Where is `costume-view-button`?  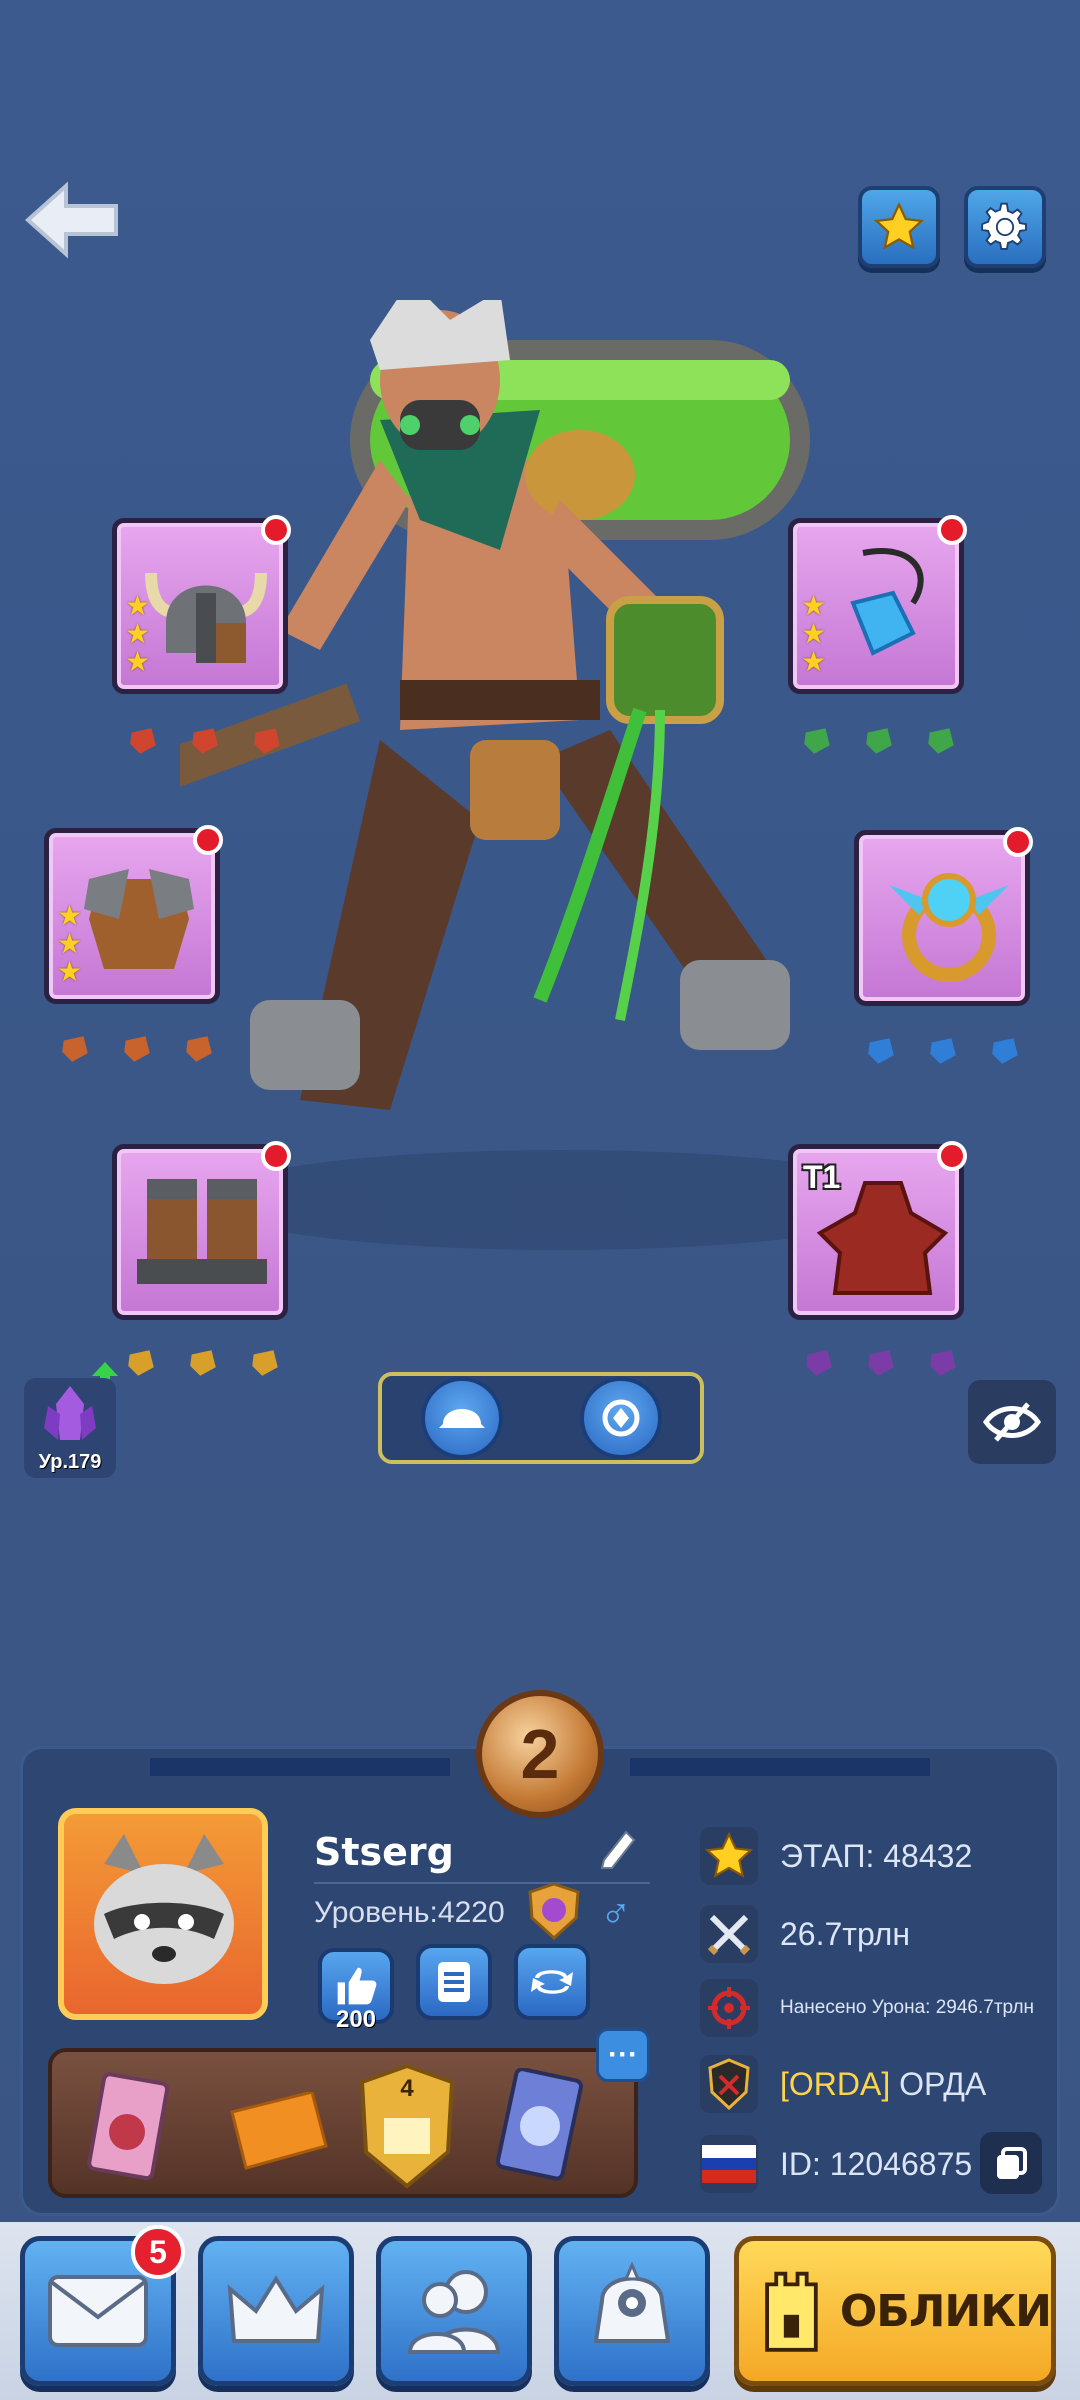 costume-view-button is located at coordinates (461, 1418).